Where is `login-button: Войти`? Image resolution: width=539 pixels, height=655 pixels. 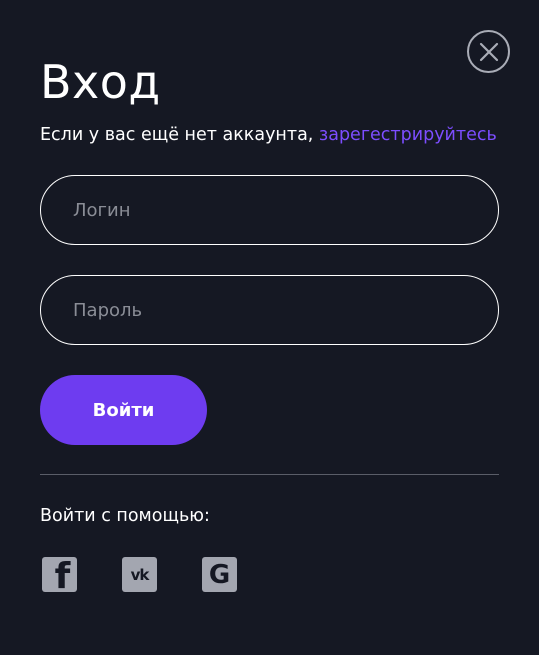
login-button: Войти is located at coordinates (123, 410).